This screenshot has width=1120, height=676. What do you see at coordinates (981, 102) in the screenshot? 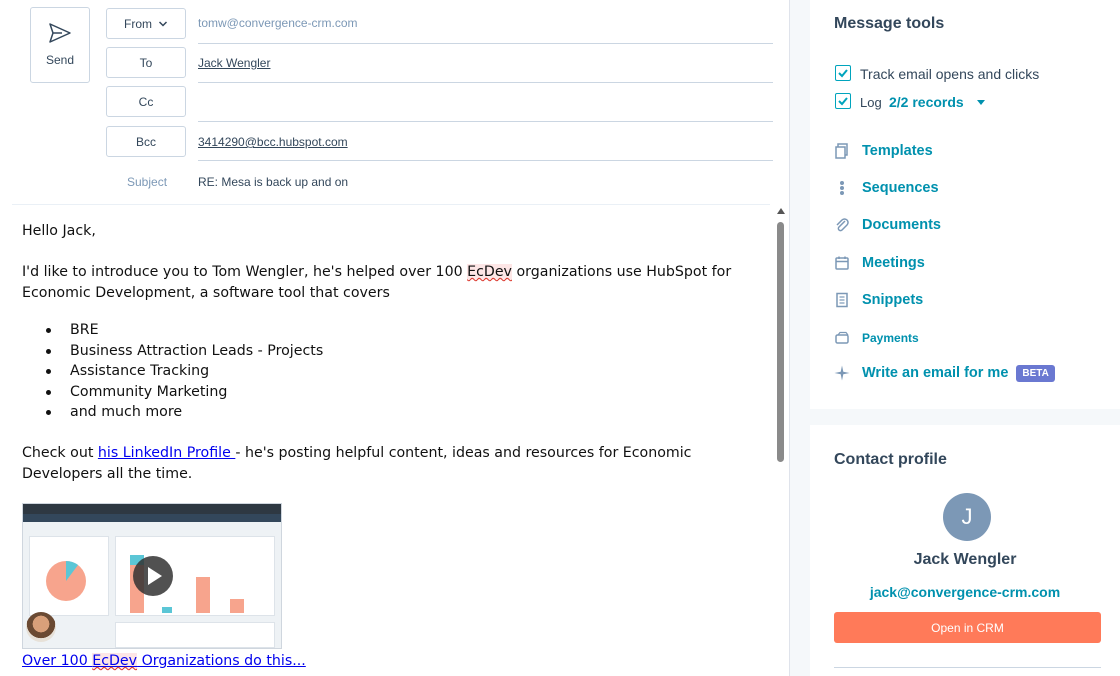
I see `caret-down-icon` at bounding box center [981, 102].